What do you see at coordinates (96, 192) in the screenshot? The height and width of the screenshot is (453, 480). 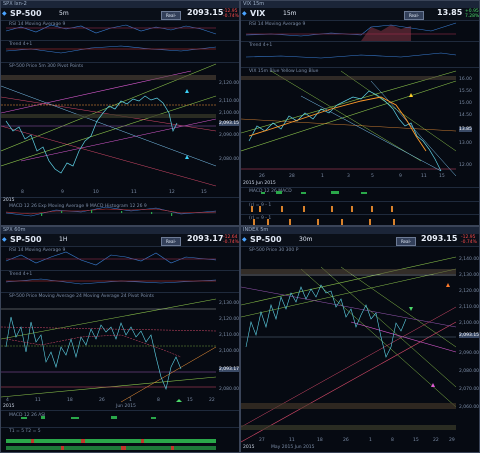 I see `x-tick: 10` at bounding box center [96, 192].